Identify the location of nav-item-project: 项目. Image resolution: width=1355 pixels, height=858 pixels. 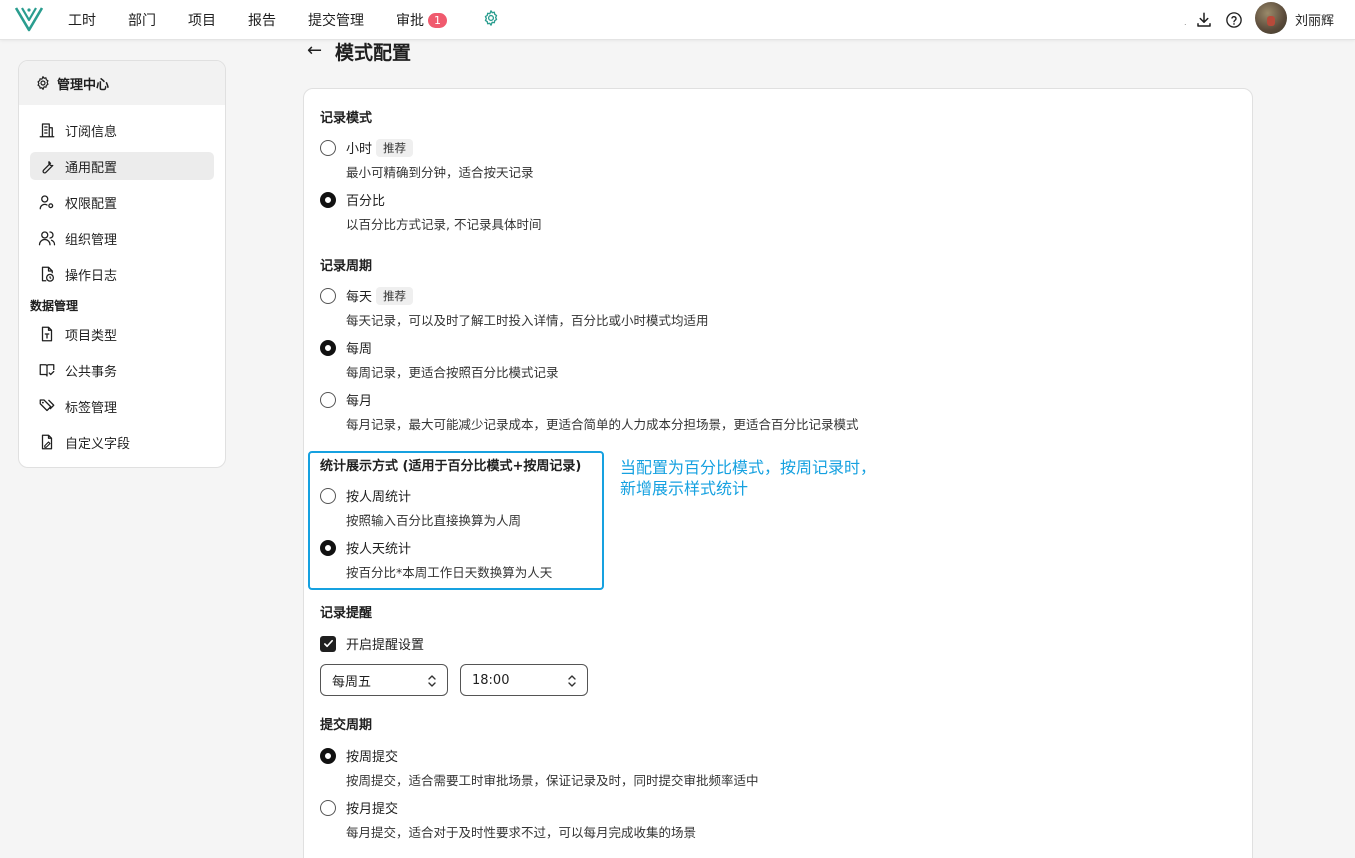
(202, 20).